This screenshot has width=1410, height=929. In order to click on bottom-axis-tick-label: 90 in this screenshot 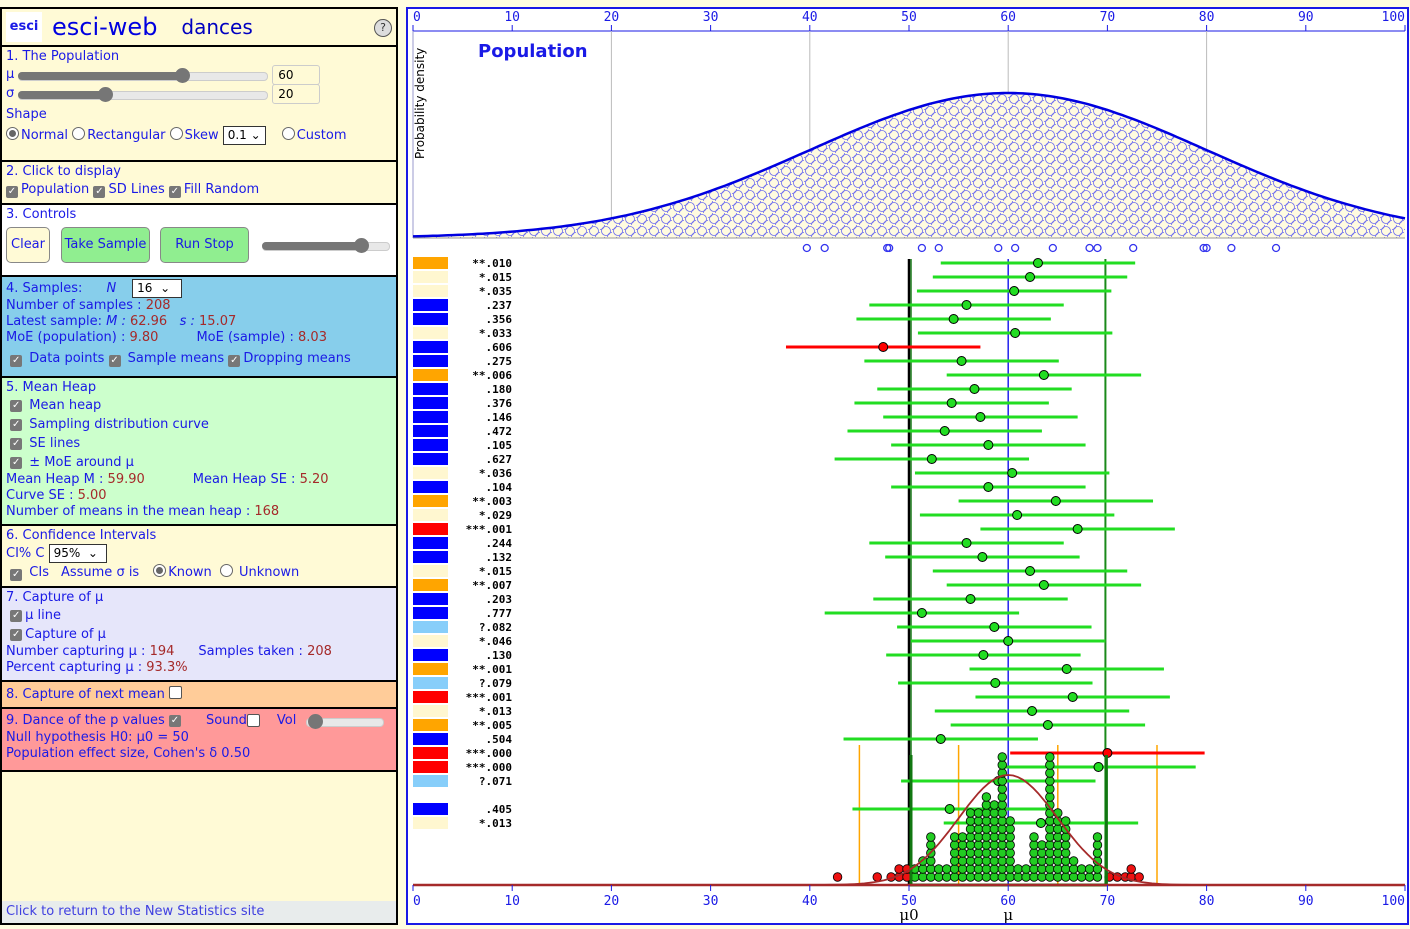, I will do `click(1306, 901)`.